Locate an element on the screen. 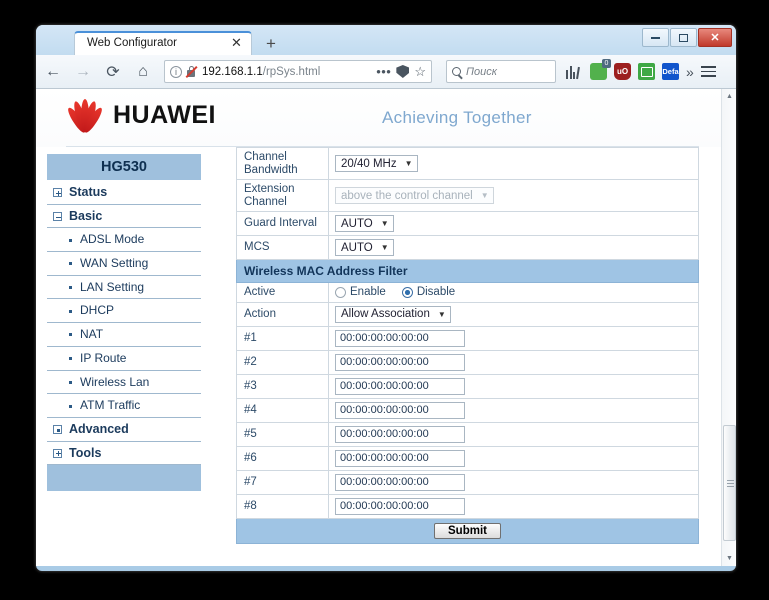  table-row: MCS AUTO ▼ is located at coordinates (467, 247).